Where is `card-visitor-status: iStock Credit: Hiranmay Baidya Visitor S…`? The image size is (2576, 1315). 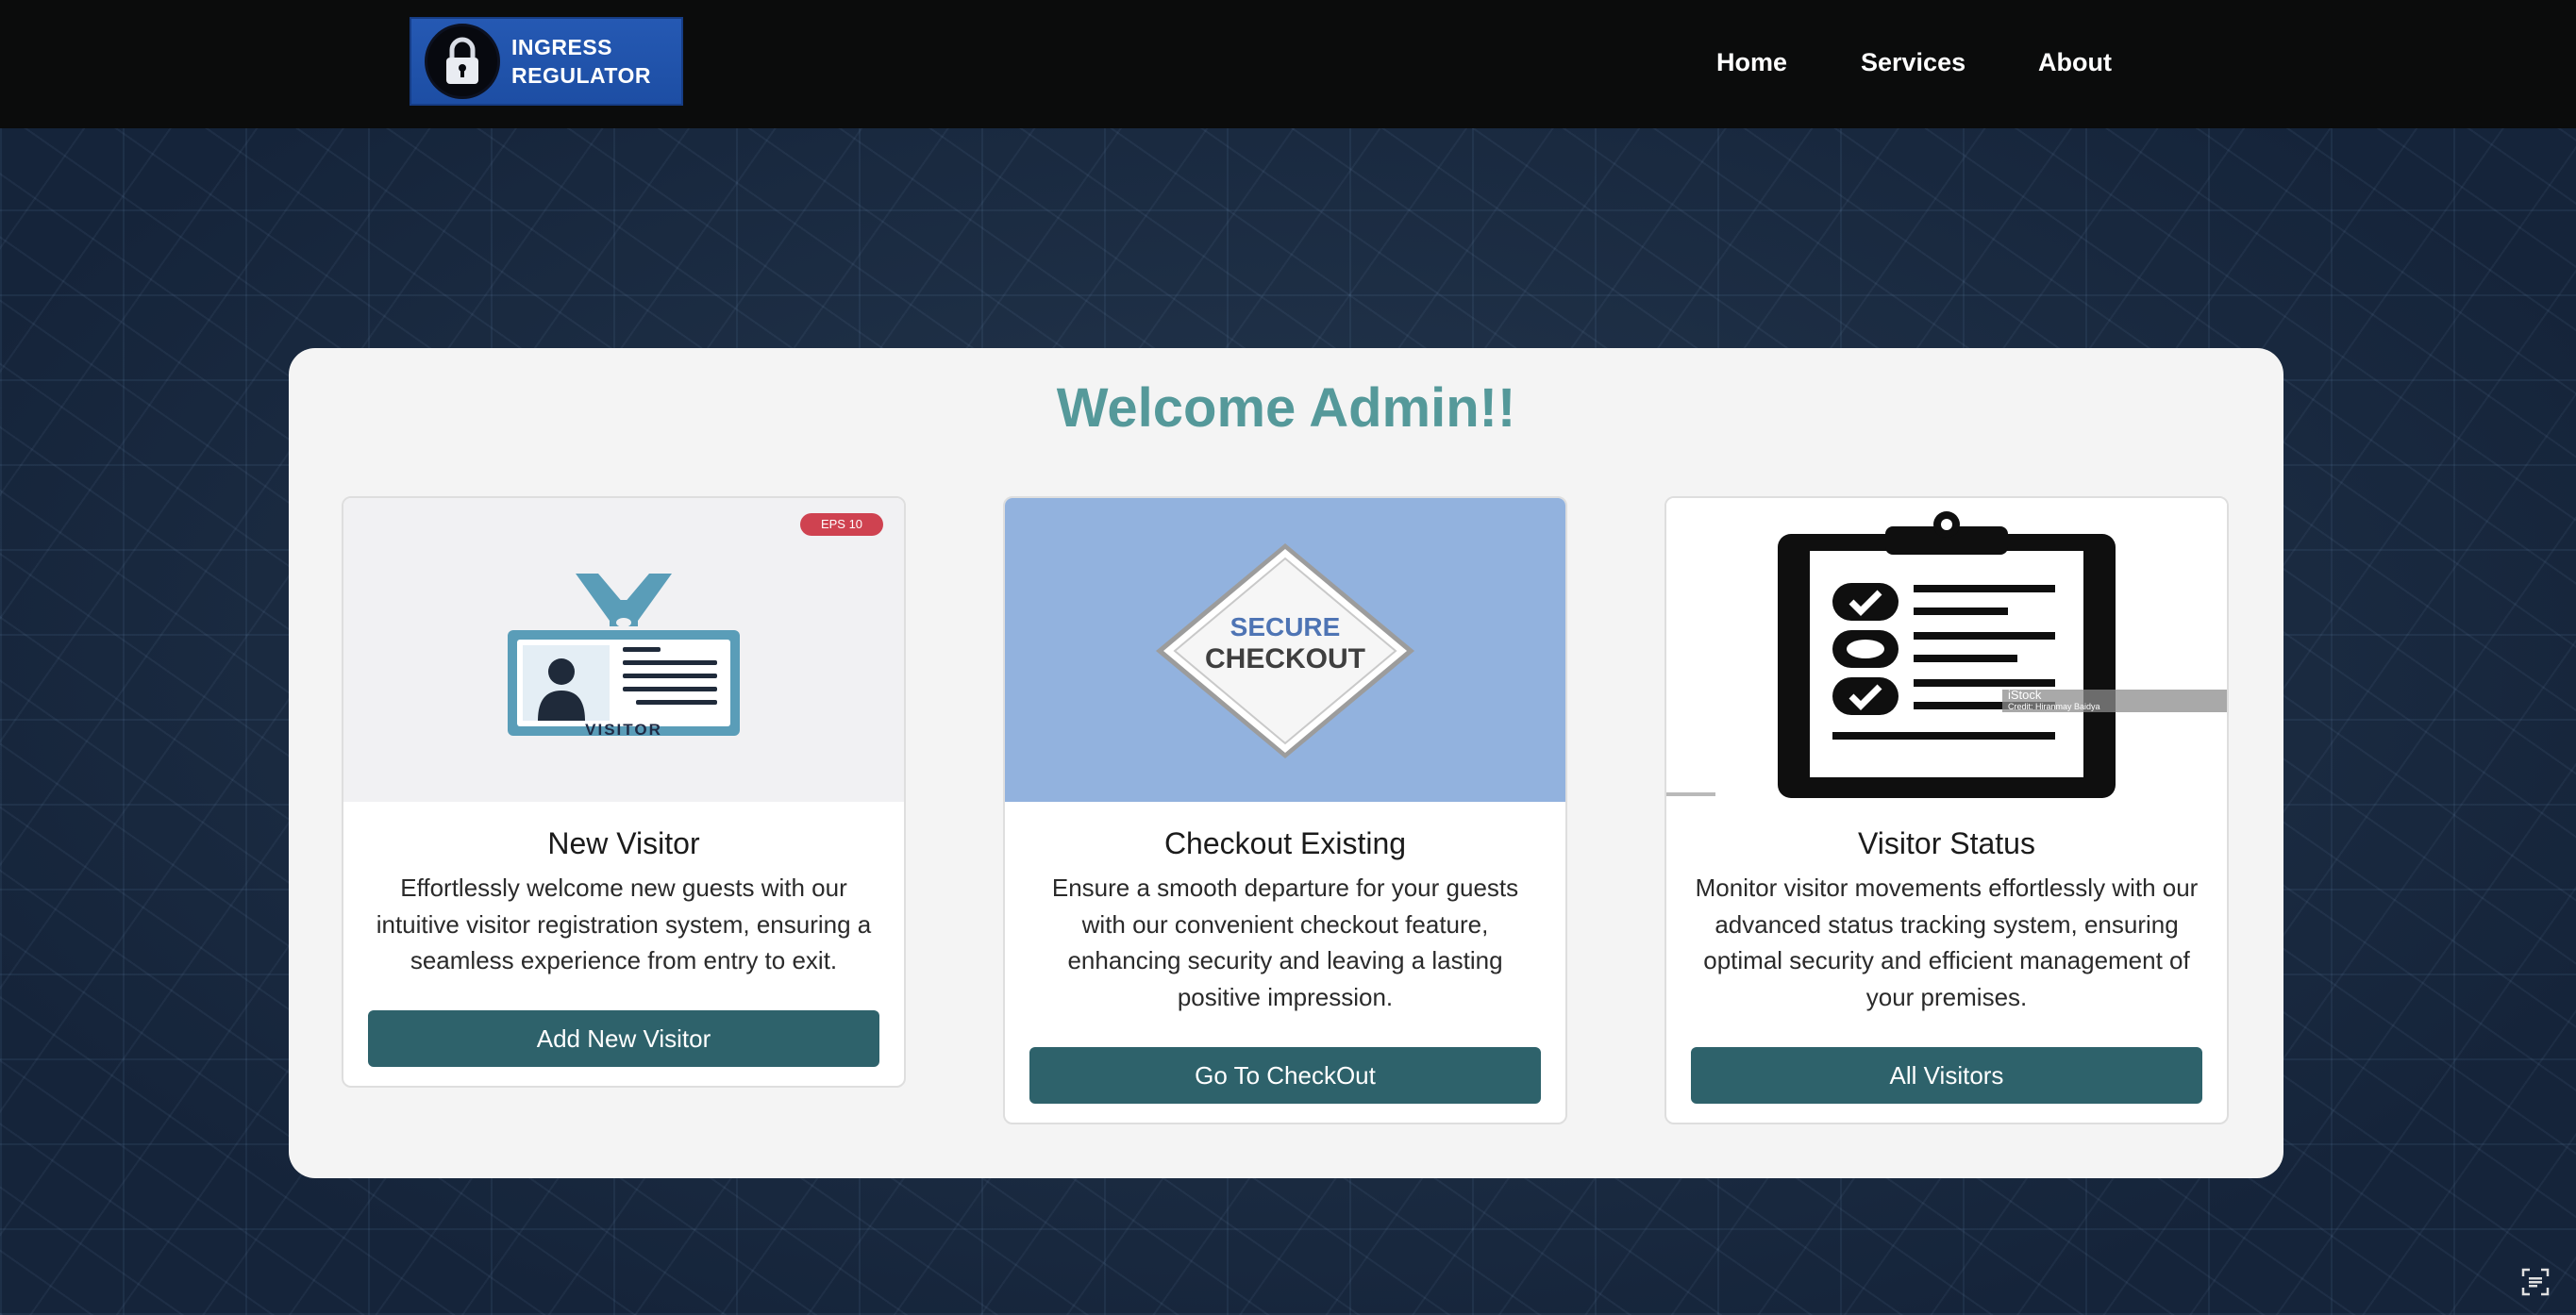
card-visitor-status: iStock Credit: Hiranmay Baidya Visitor S… is located at coordinates (1946, 810).